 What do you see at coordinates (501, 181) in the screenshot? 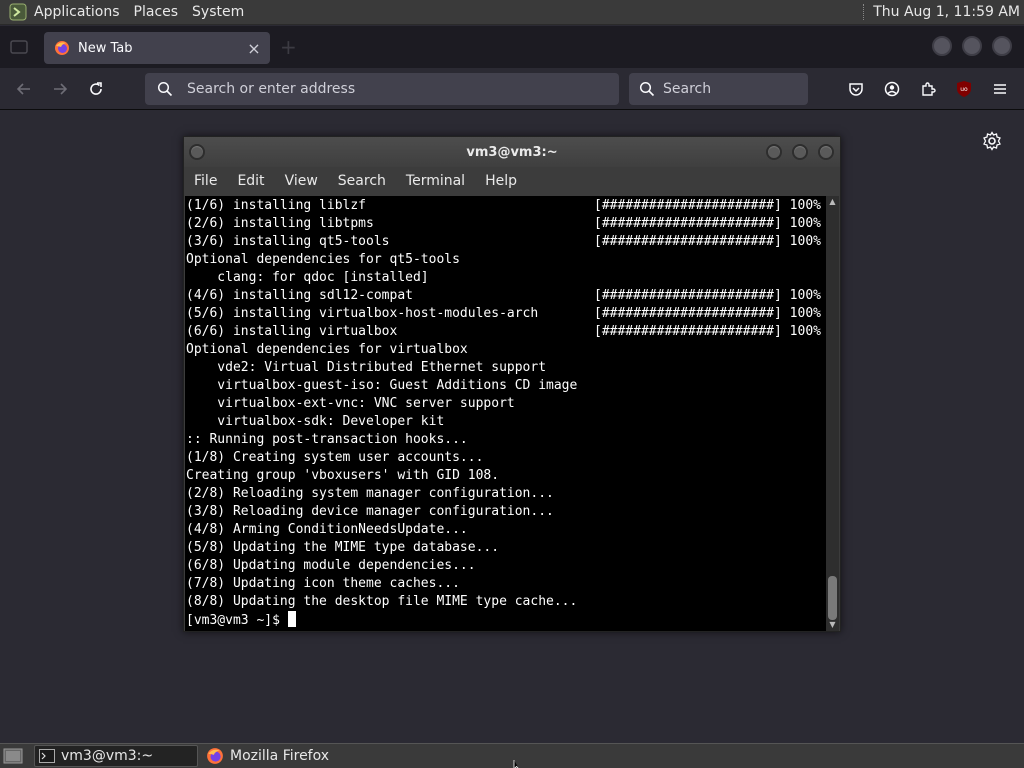
I see `menu-help: Help` at bounding box center [501, 181].